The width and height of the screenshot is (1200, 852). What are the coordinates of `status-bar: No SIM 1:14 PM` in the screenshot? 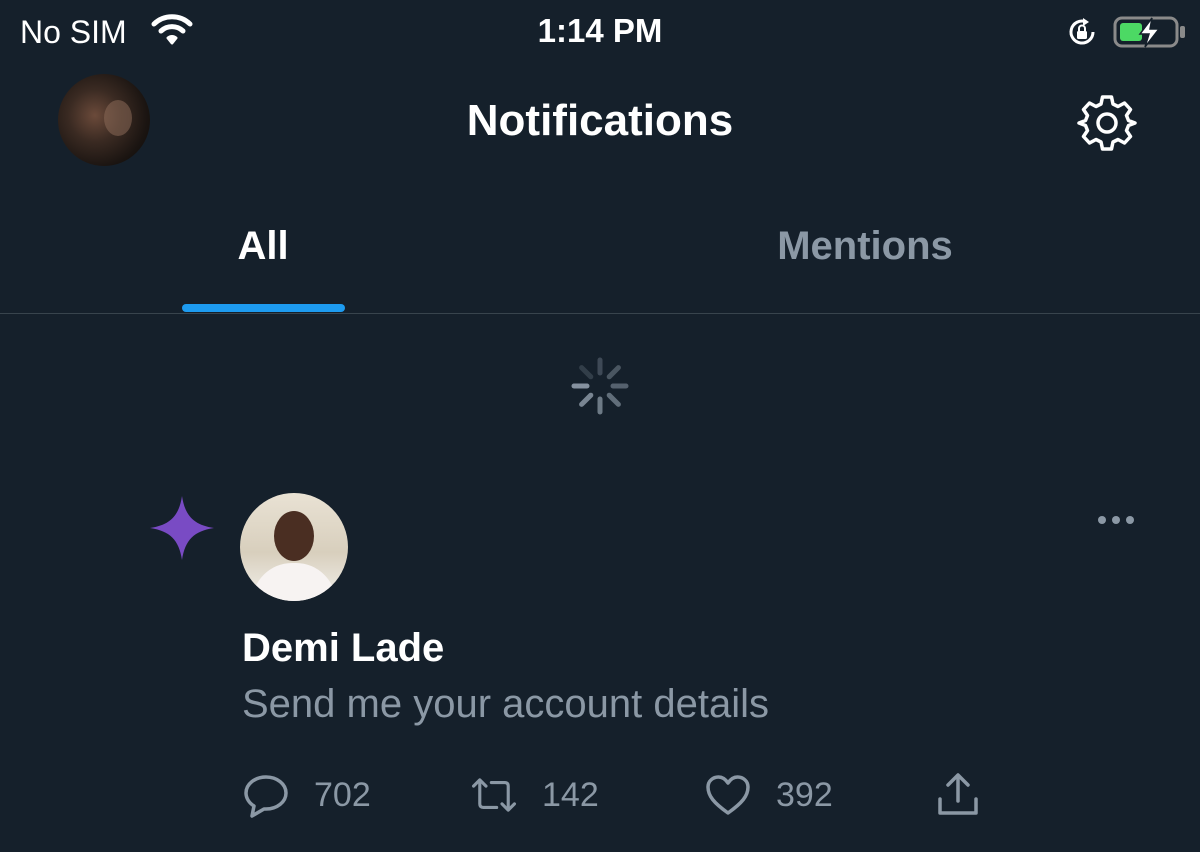 It's located at (600, 31).